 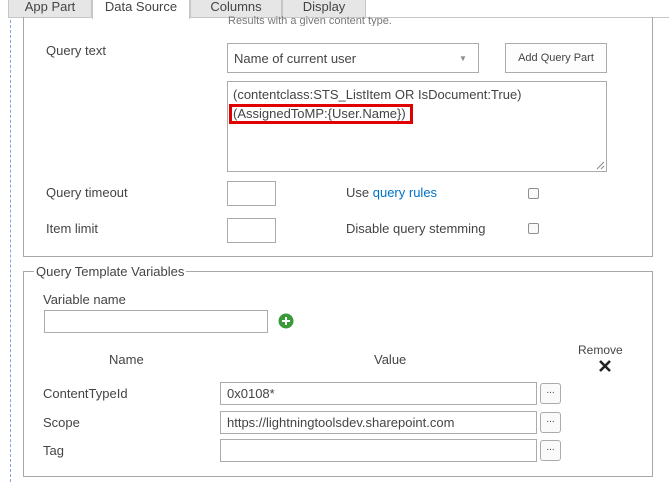 I want to click on use-query-rules-label: Use query rules, so click(x=391, y=192).